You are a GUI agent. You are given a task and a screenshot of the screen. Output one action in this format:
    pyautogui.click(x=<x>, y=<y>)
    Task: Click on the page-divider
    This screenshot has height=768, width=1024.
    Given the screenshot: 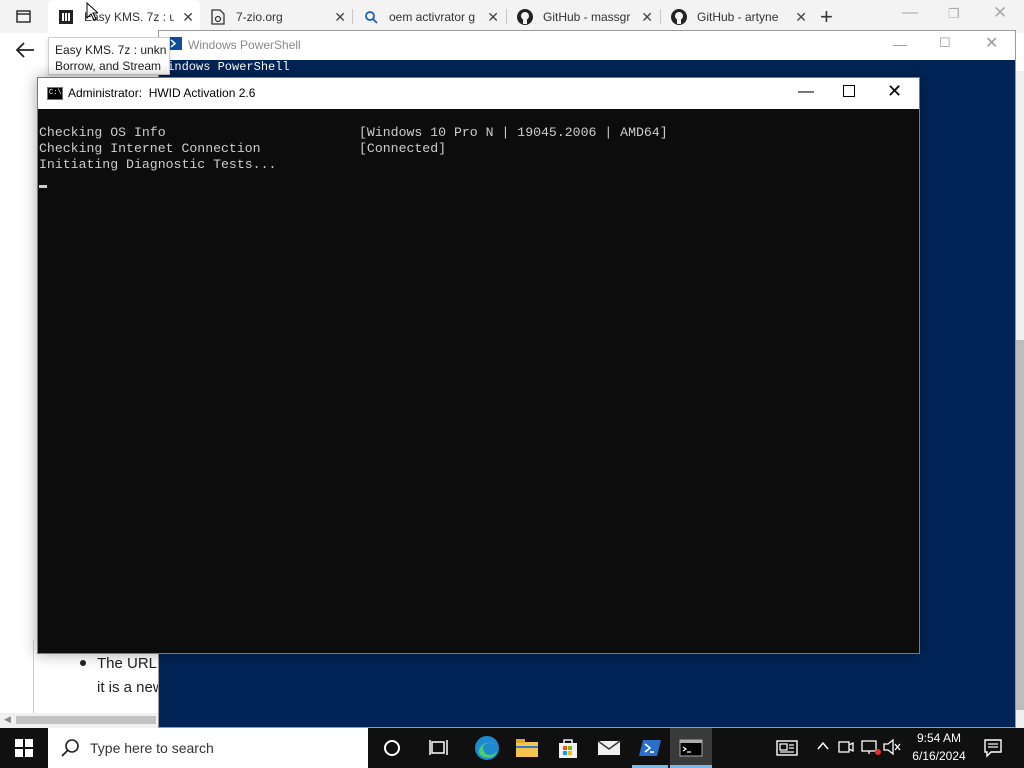 What is the action you would take?
    pyautogui.click(x=33, y=677)
    